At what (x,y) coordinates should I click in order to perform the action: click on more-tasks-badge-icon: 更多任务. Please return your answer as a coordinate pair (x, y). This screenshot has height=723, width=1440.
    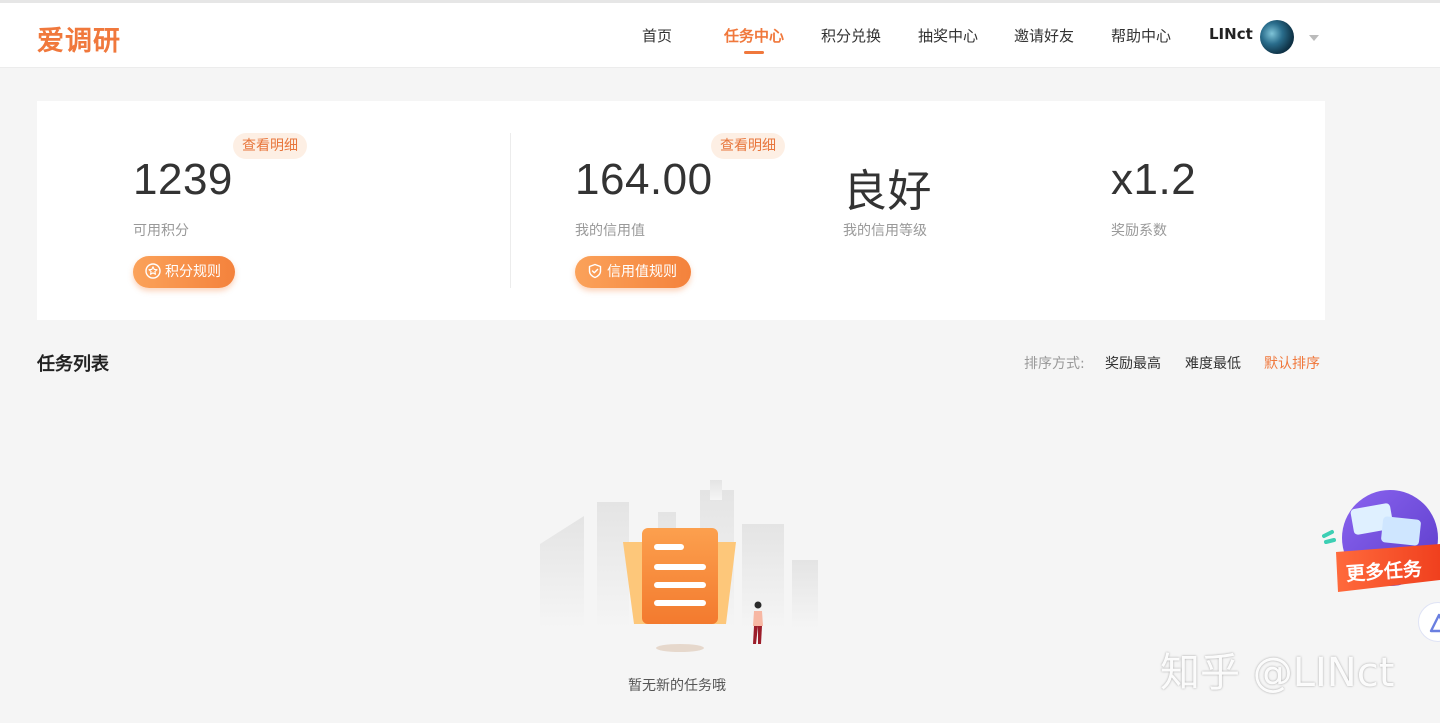
    Looking at the image, I should click on (1381, 541).